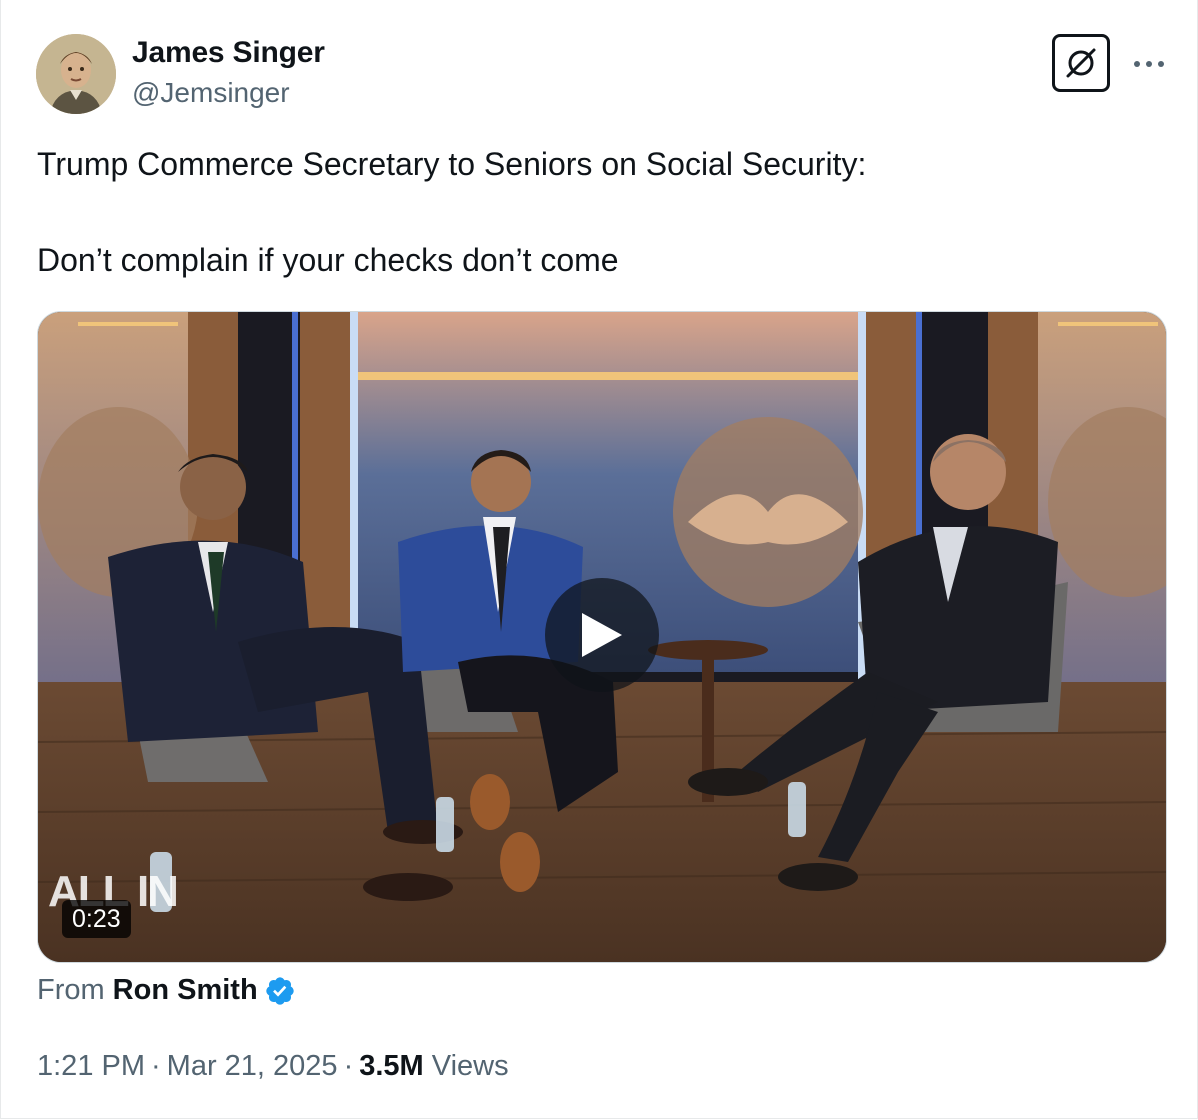  What do you see at coordinates (91, 1066) in the screenshot?
I see `tweet-time: 1:21 PM` at bounding box center [91, 1066].